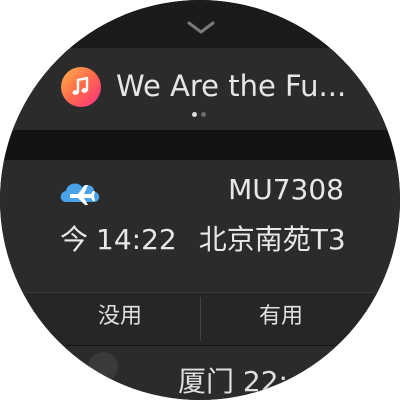 The width and height of the screenshot is (400, 400). What do you see at coordinates (233, 381) in the screenshot?
I see `next-card-text: 厦门 22:` at bounding box center [233, 381].